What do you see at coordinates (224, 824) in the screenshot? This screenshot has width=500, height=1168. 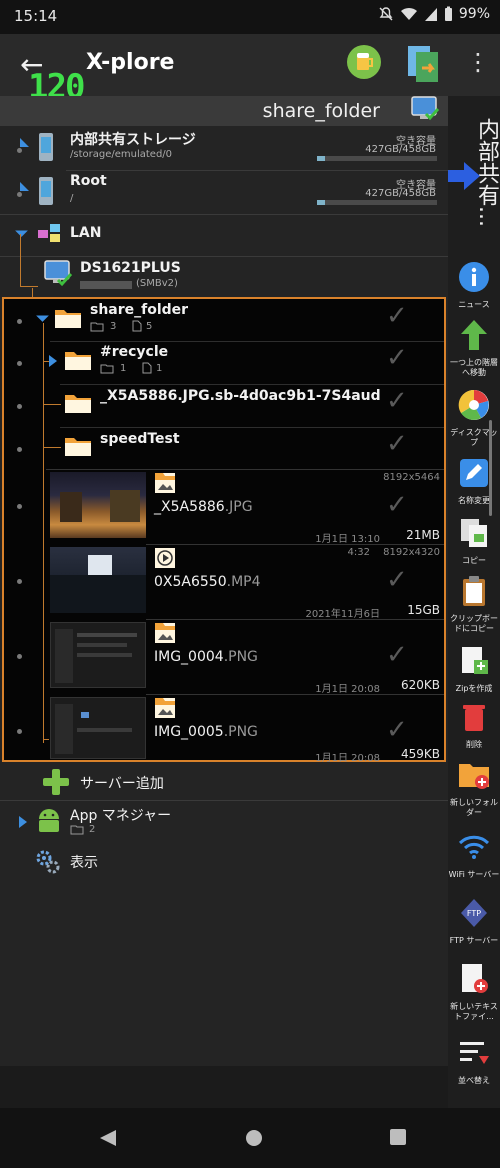 I see `app-manager-item: App マネジャー 2` at bounding box center [224, 824].